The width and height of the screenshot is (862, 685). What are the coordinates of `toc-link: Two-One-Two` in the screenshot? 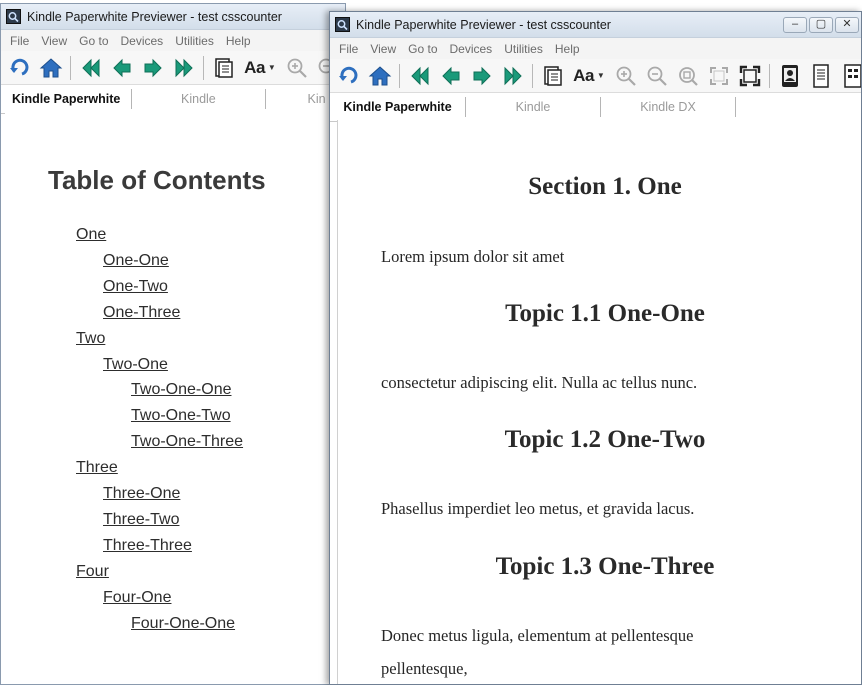 It's located at (181, 416).